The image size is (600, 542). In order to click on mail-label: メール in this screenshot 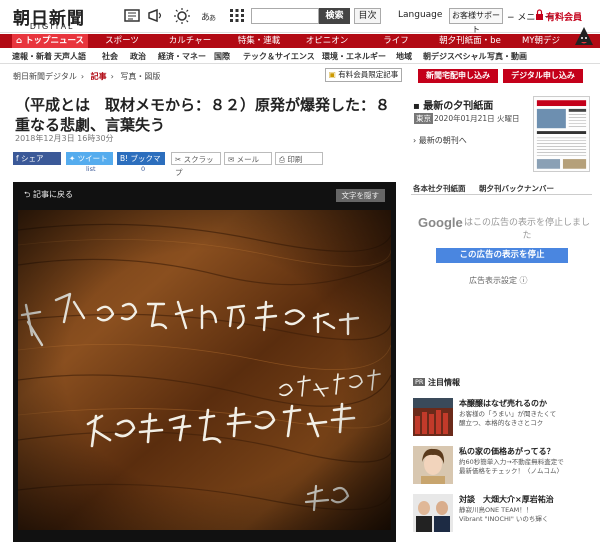, I will do `click(248, 159)`.